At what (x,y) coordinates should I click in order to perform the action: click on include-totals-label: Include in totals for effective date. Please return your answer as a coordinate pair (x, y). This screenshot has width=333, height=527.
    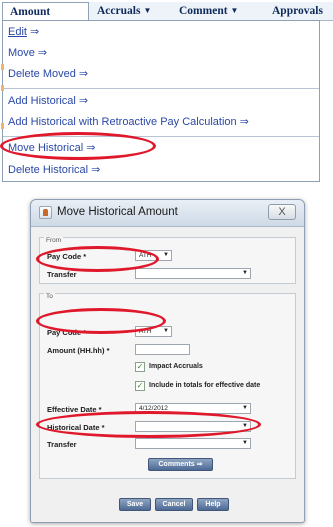
    Looking at the image, I should click on (205, 385).